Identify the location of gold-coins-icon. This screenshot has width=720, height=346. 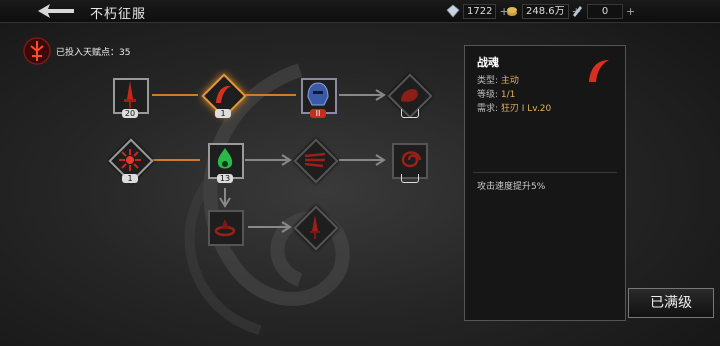
(512, 11).